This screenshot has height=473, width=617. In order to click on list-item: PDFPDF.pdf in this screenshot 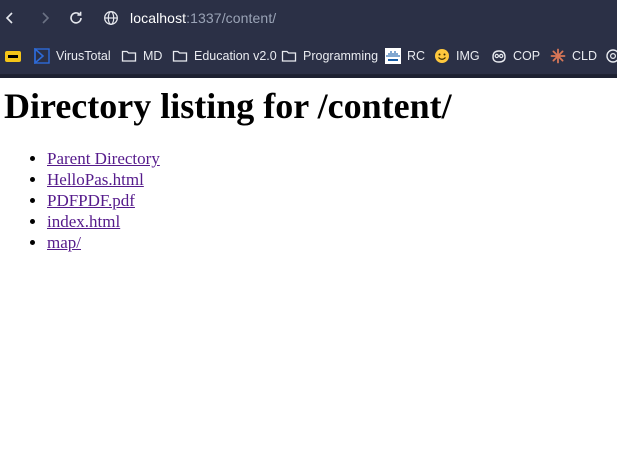, I will do `click(103, 200)`.